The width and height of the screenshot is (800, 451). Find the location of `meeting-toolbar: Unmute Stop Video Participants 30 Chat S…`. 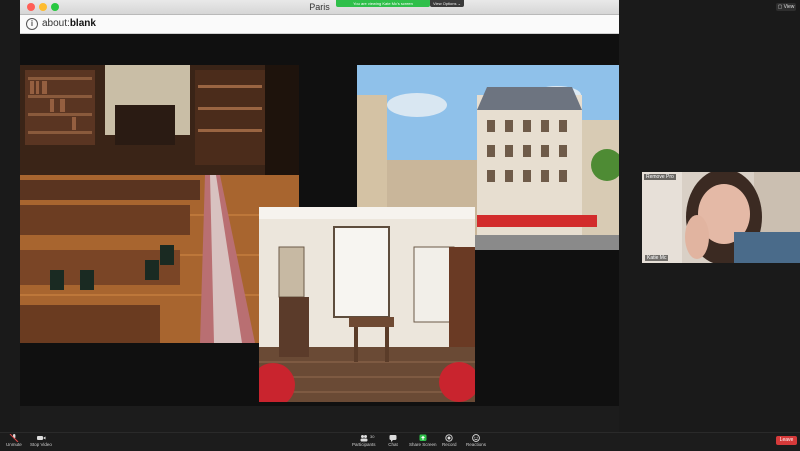

meeting-toolbar: Unmute Stop Video Participants 30 Chat S… is located at coordinates (400, 441).